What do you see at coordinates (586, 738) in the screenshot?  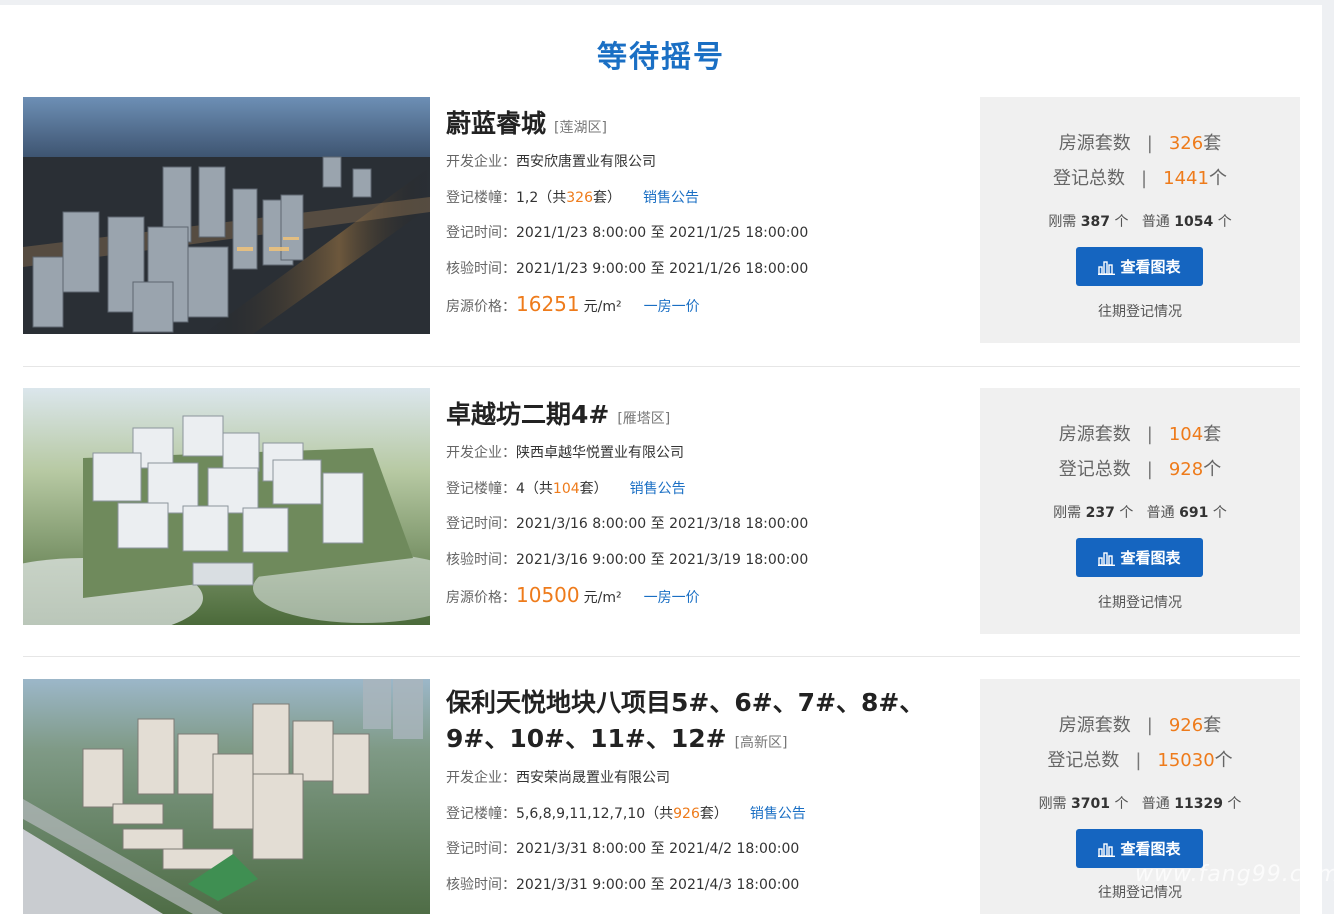 I see `project-name-line2: 9#、10#、11#、12#` at bounding box center [586, 738].